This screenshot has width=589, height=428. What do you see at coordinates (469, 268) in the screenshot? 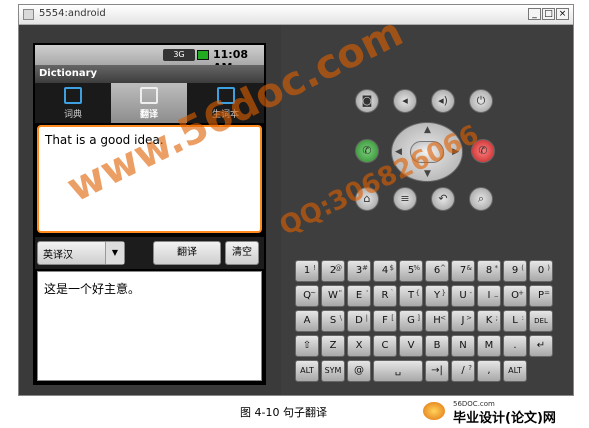
I see `key-alt-label: &` at bounding box center [469, 268].